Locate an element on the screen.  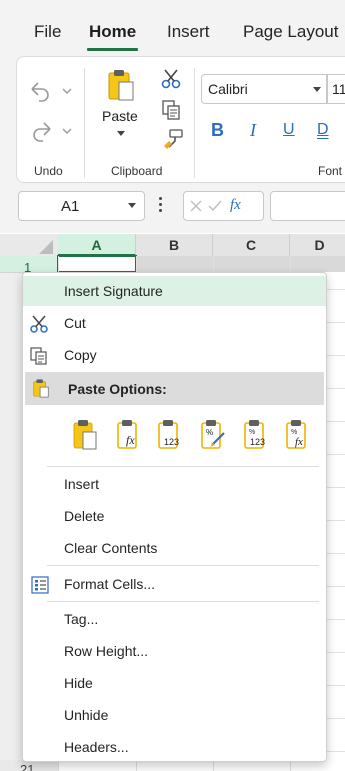
paste-option-values-number-format: % 123 is located at coordinates (256, 435).